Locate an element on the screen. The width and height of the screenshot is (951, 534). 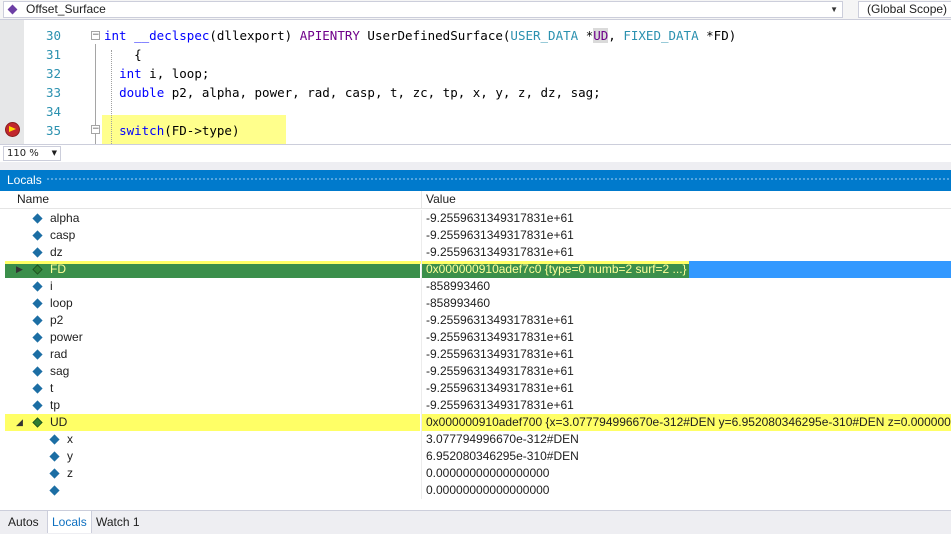
locals-row: i -858993460 is located at coordinates (475, 286).